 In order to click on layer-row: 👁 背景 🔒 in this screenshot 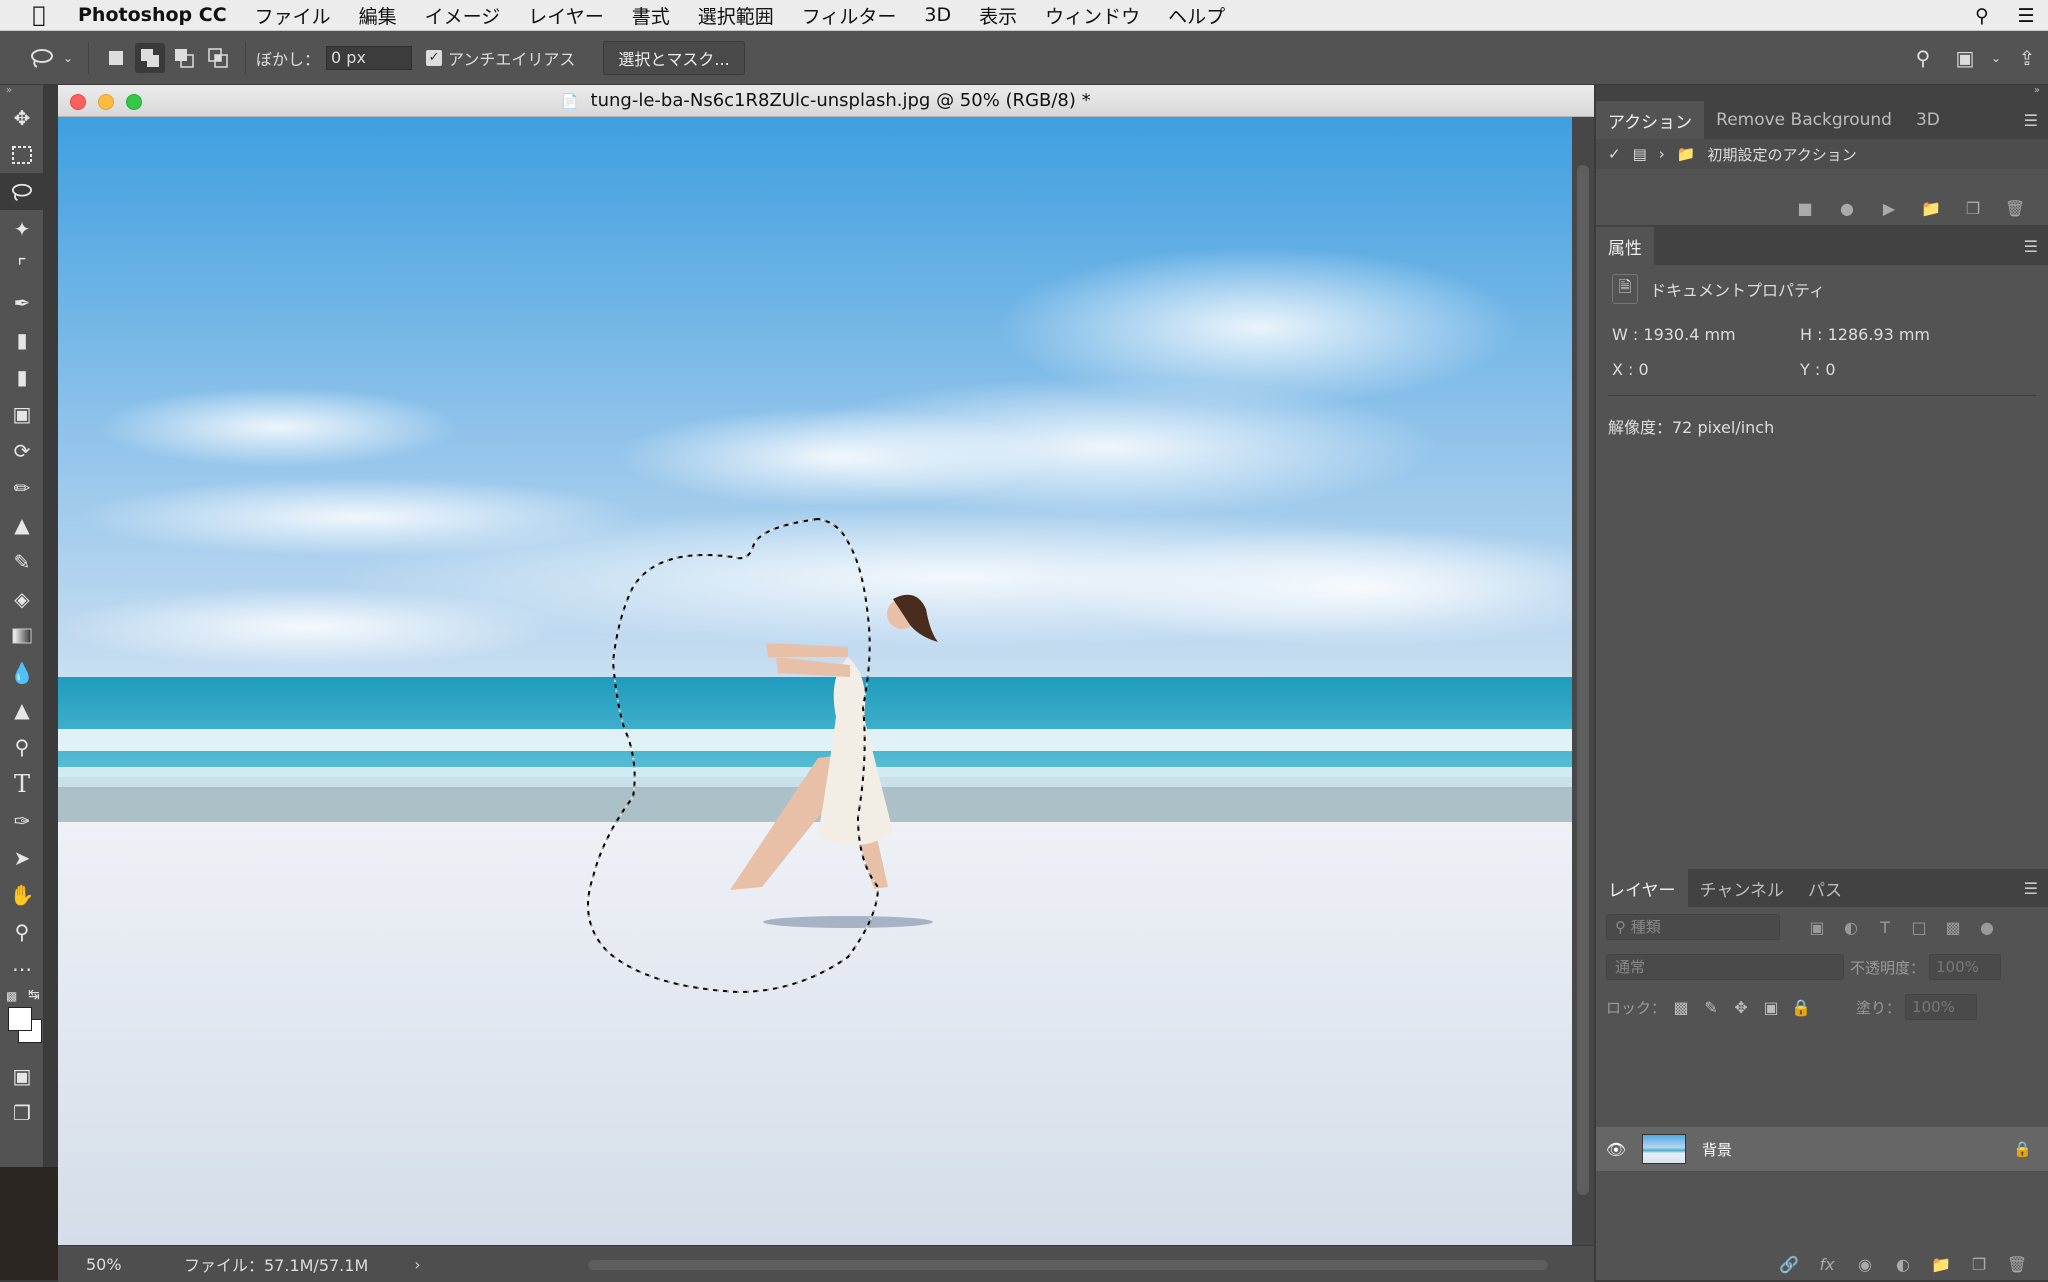, I will do `click(1822, 1149)`.